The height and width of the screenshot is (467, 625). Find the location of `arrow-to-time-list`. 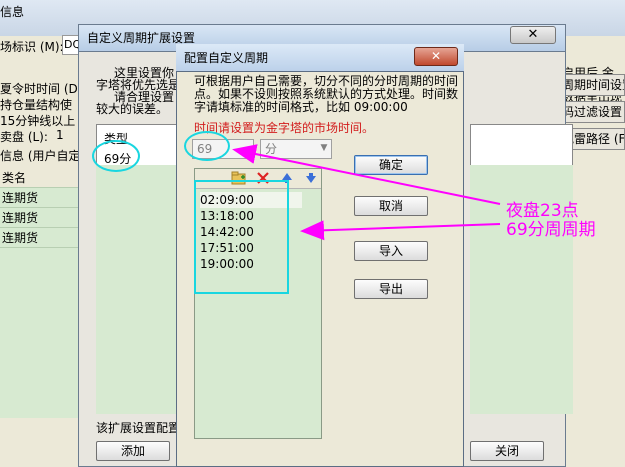

arrow-to-time-list is located at coordinates (400, 230).